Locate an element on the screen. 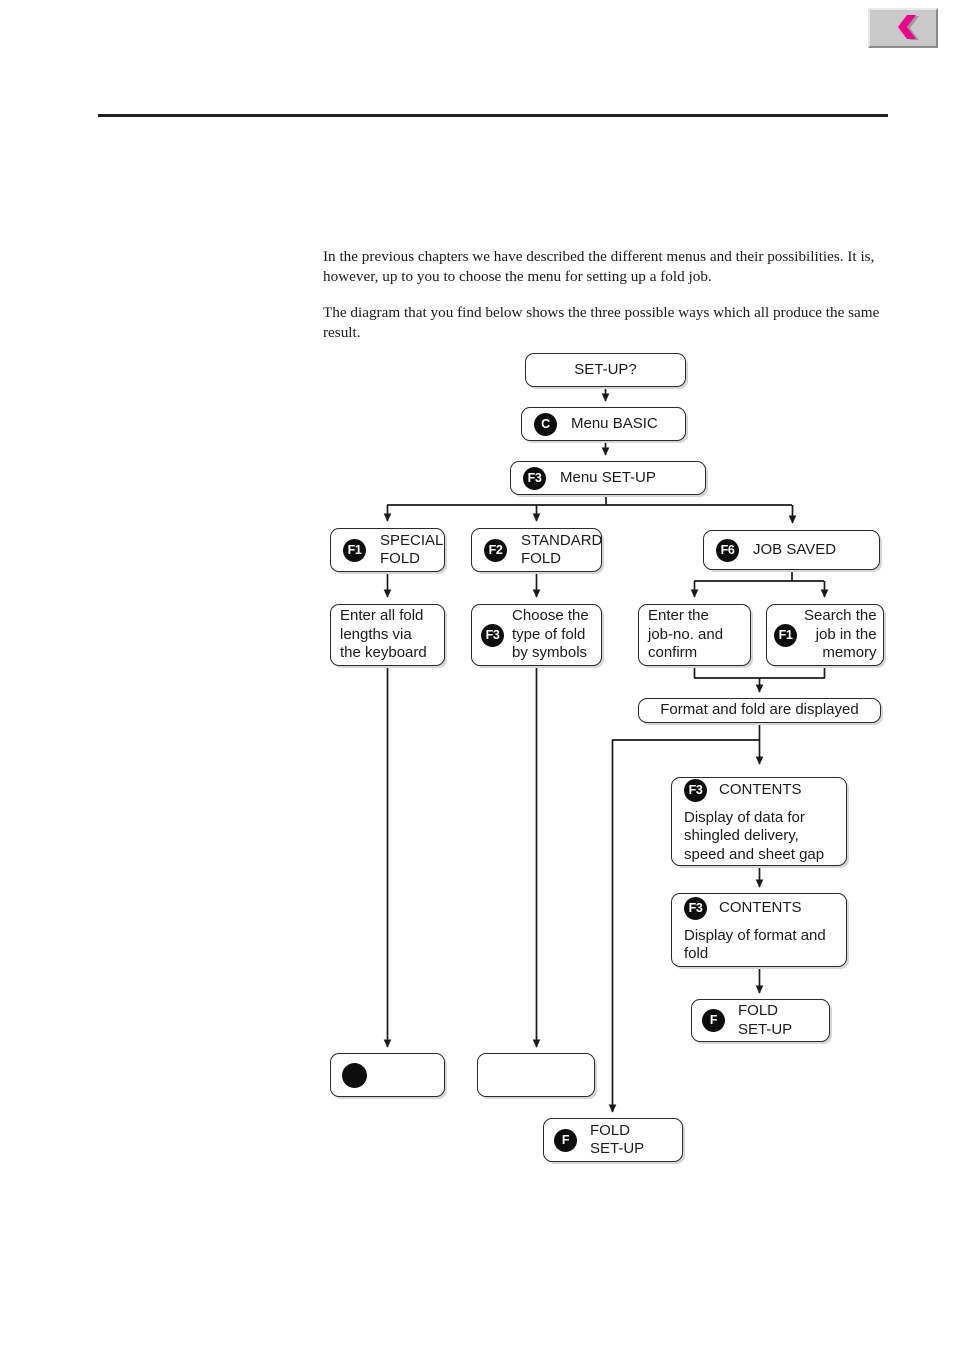 Image resolution: width=954 pixels, height=1351 pixels. node-label: STANDARD FOLD is located at coordinates (562, 549).